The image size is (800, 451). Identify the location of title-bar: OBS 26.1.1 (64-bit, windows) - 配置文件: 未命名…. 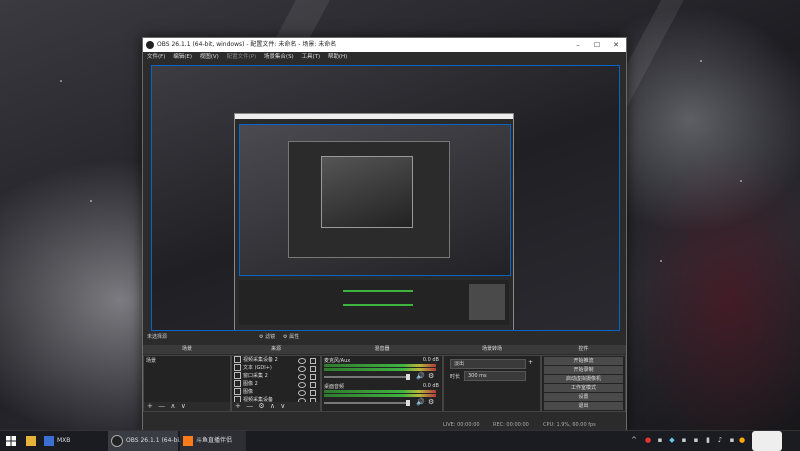
(384, 45).